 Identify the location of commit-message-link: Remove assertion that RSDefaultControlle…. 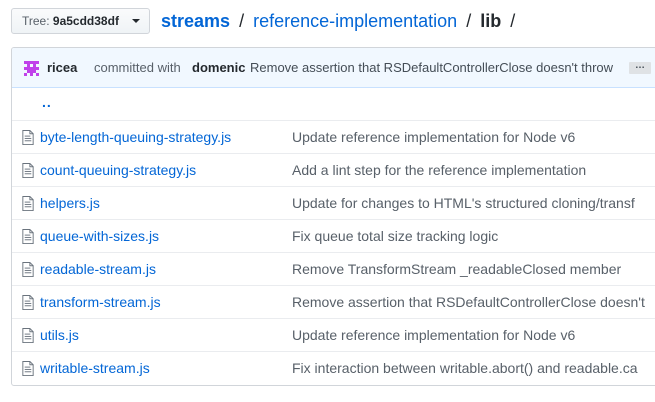
(431, 68).